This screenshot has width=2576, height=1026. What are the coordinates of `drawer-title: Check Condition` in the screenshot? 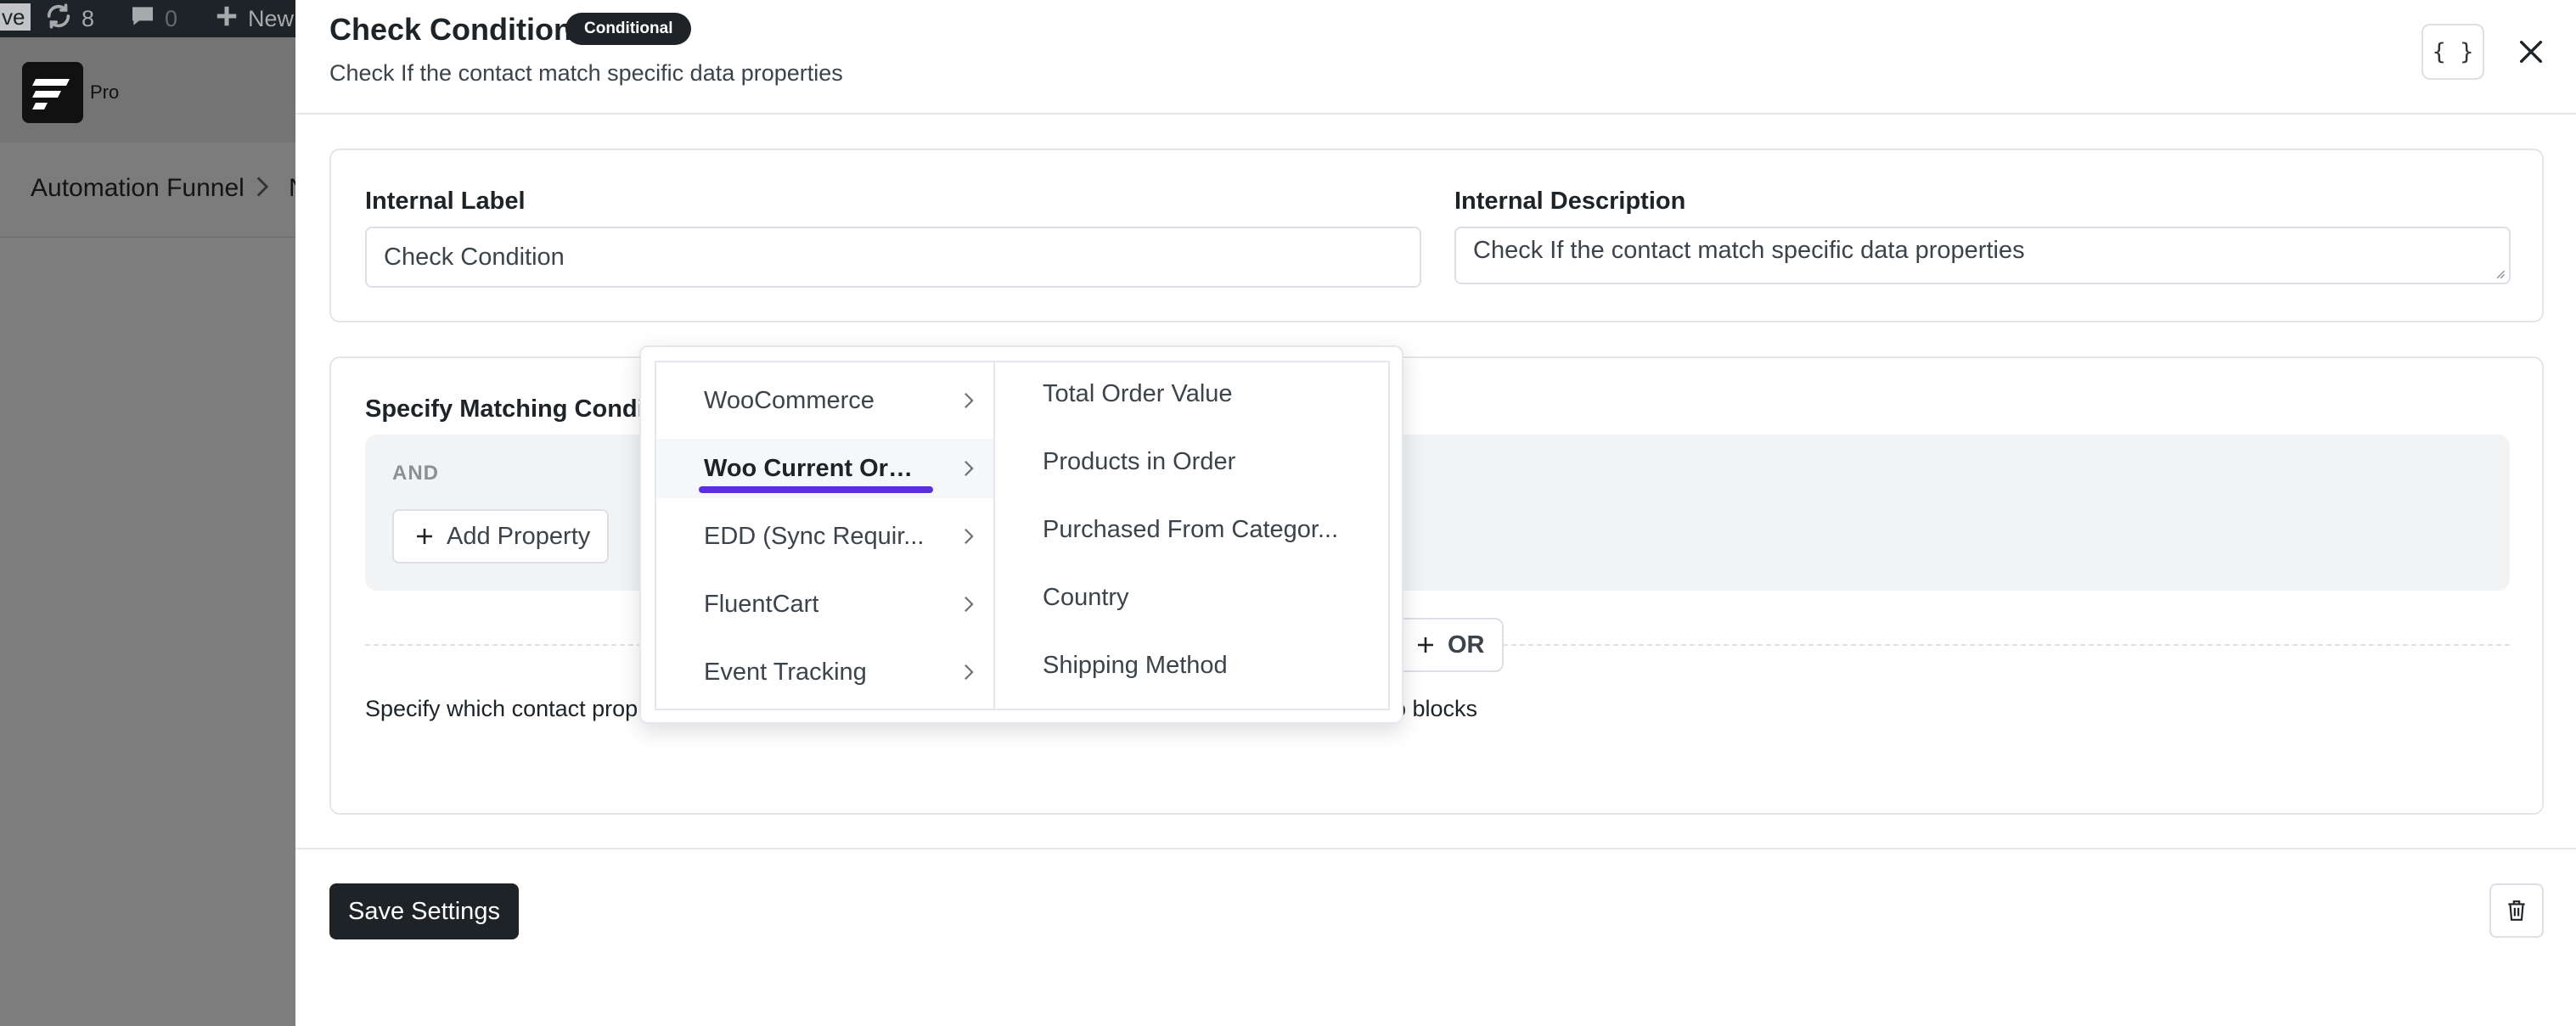 It's located at (450, 29).